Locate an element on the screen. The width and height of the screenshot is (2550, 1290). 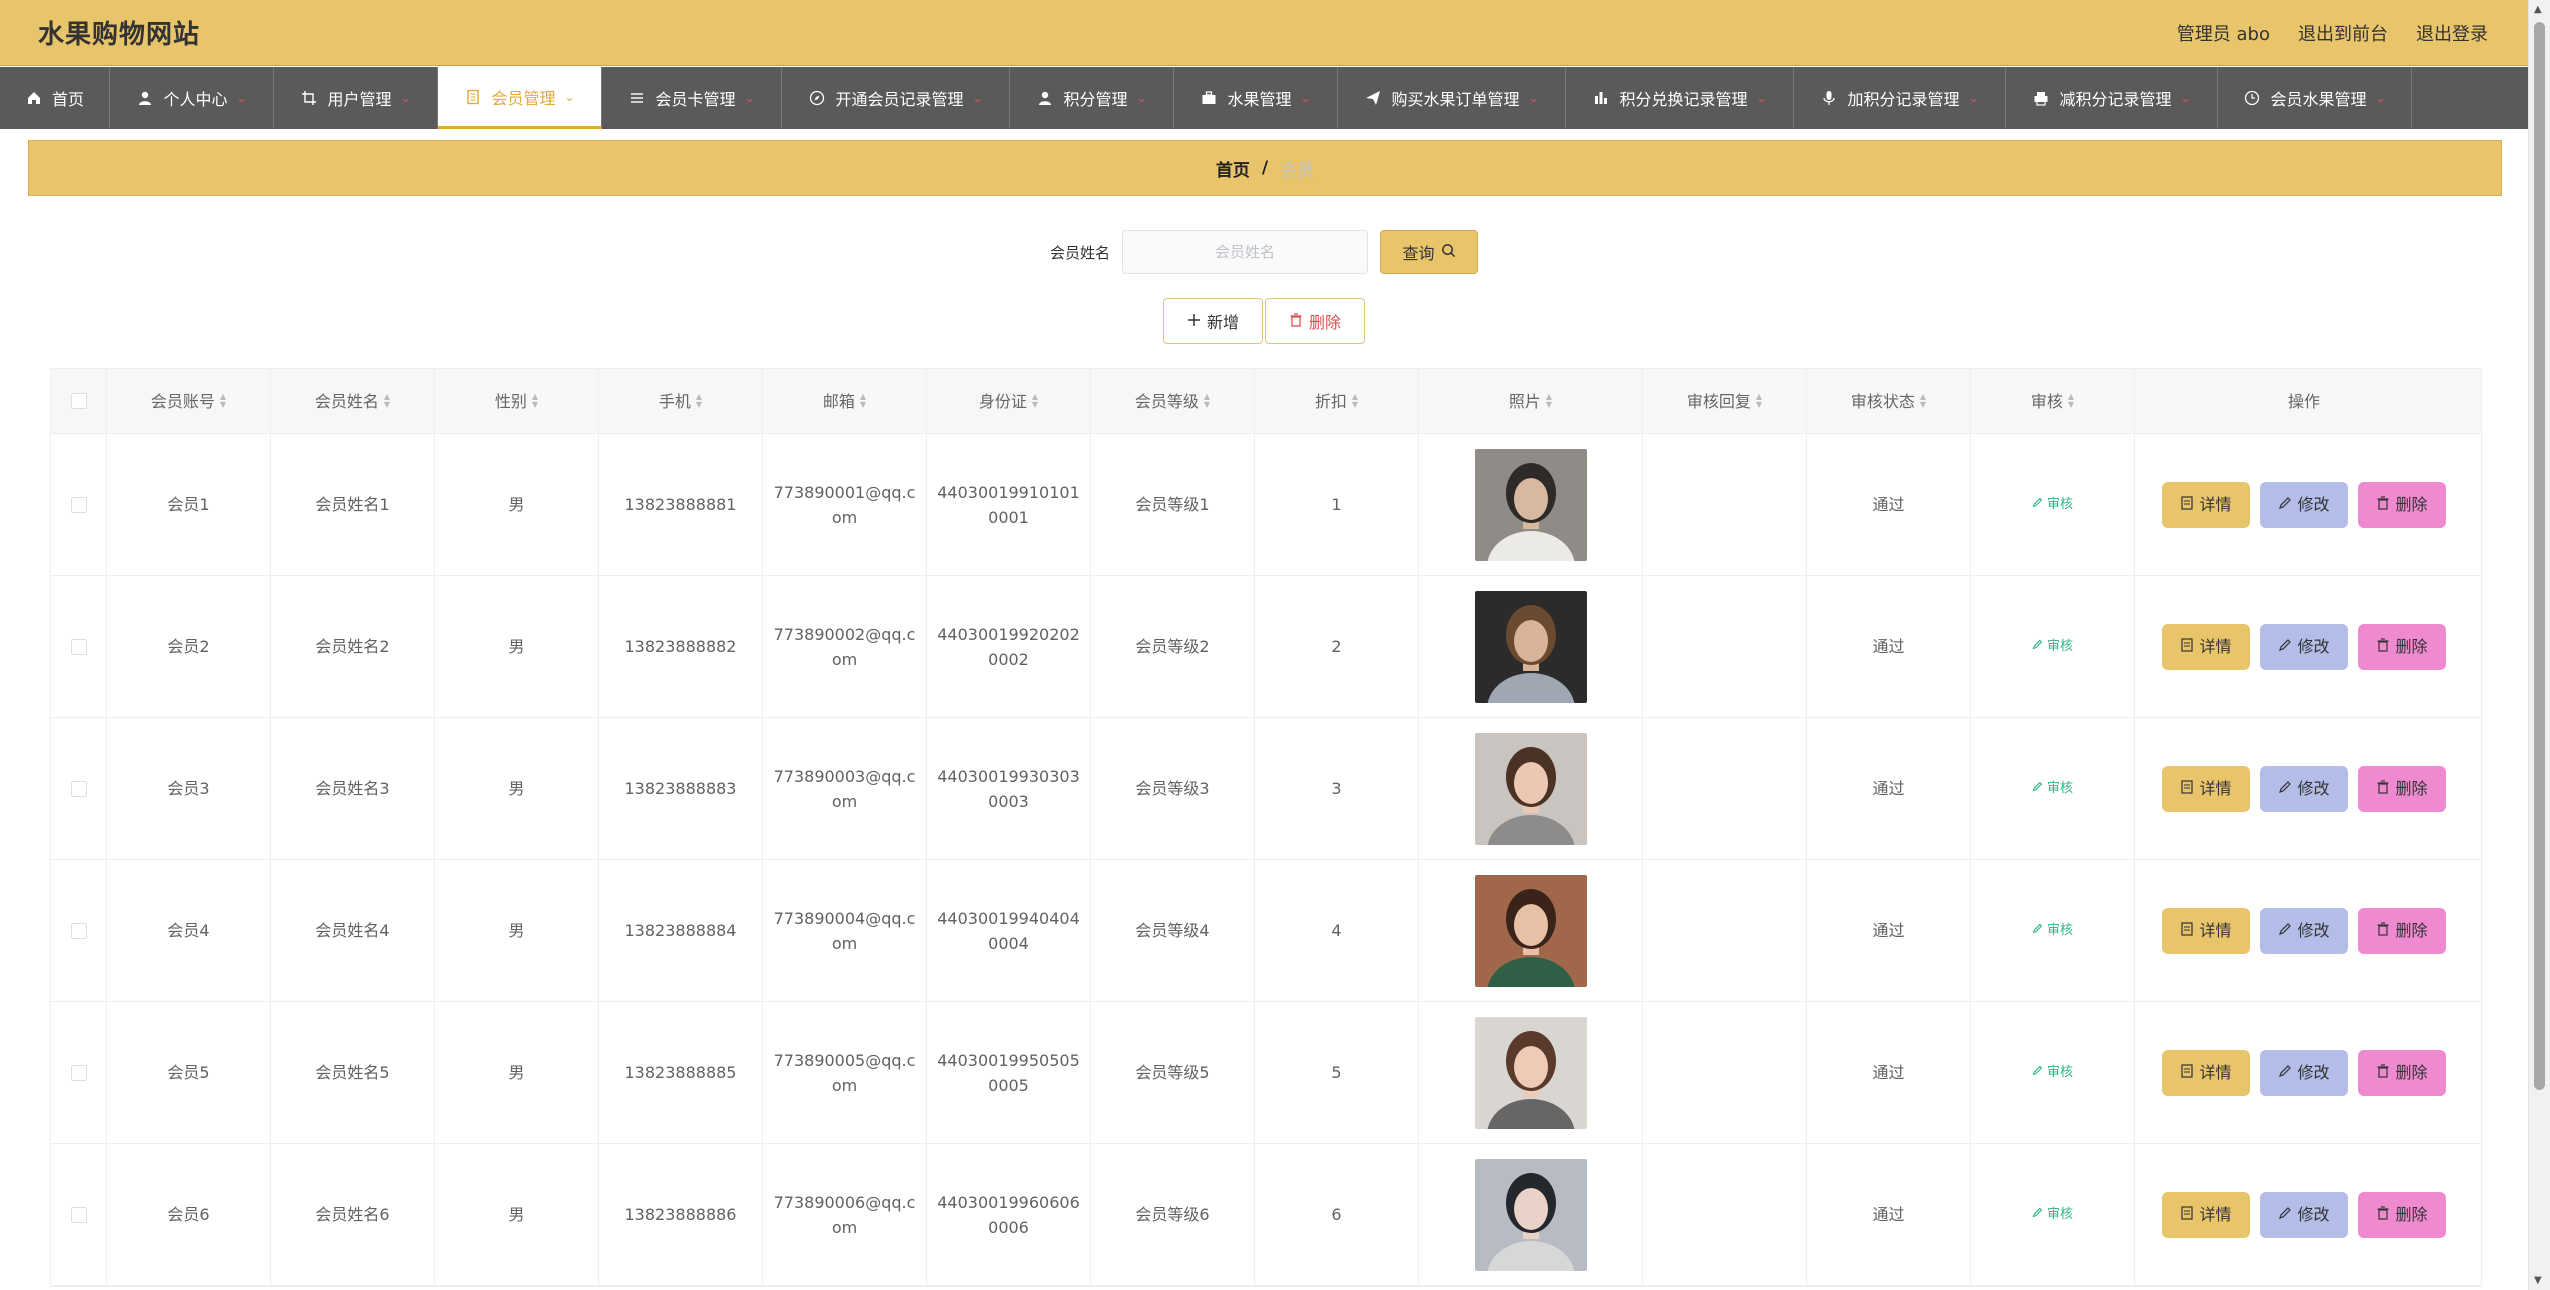
select-all-checkbox is located at coordinates (78, 401).